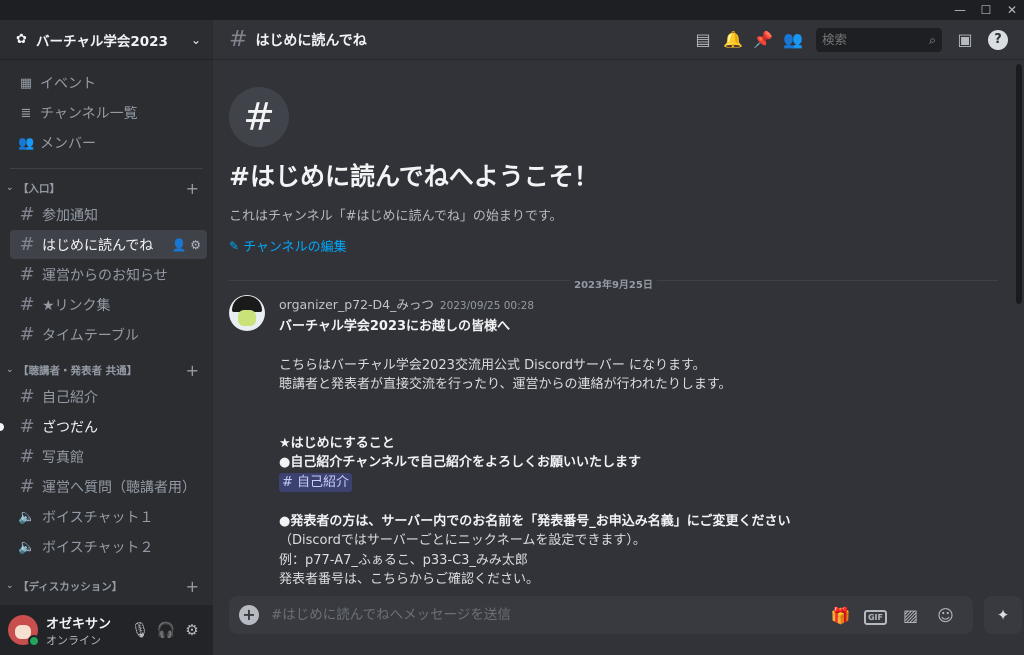 This screenshot has height=655, width=1024. Describe the element at coordinates (98, 547) in the screenshot. I see `channel-label: ボイスチャット２` at that location.